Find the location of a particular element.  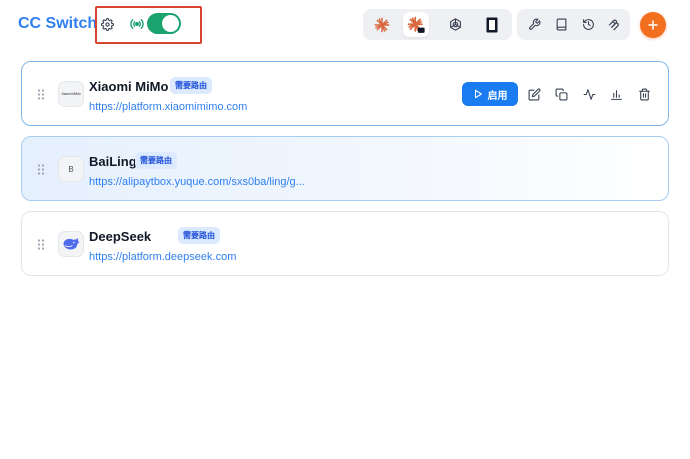

plus-icon is located at coordinates (653, 25).